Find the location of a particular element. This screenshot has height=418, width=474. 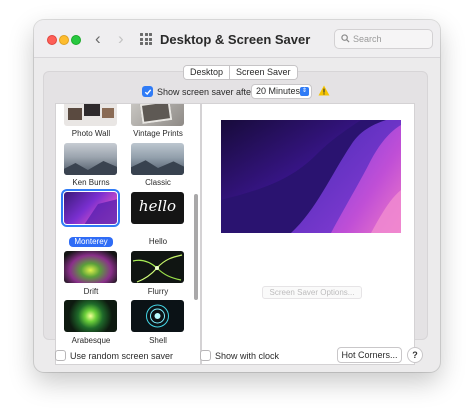

label-shell: Shell is located at coordinates (158, 340).